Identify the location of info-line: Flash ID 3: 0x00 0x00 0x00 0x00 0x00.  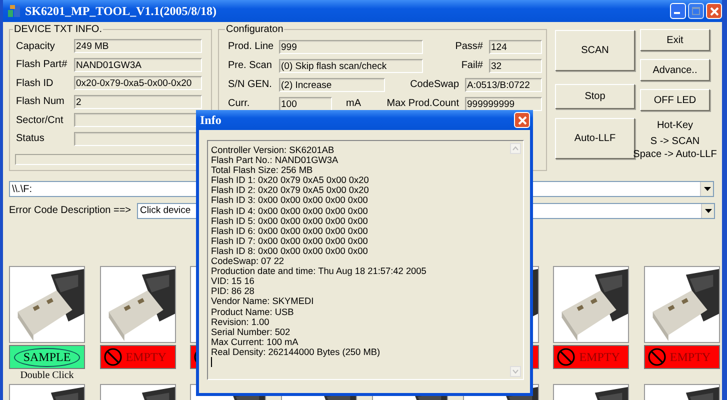
(290, 200).